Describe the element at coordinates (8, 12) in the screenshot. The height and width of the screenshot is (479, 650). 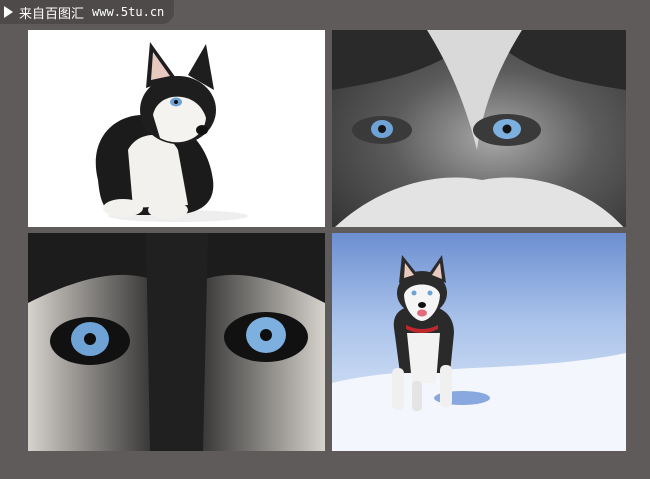
I see `play-arrow-icon` at that location.